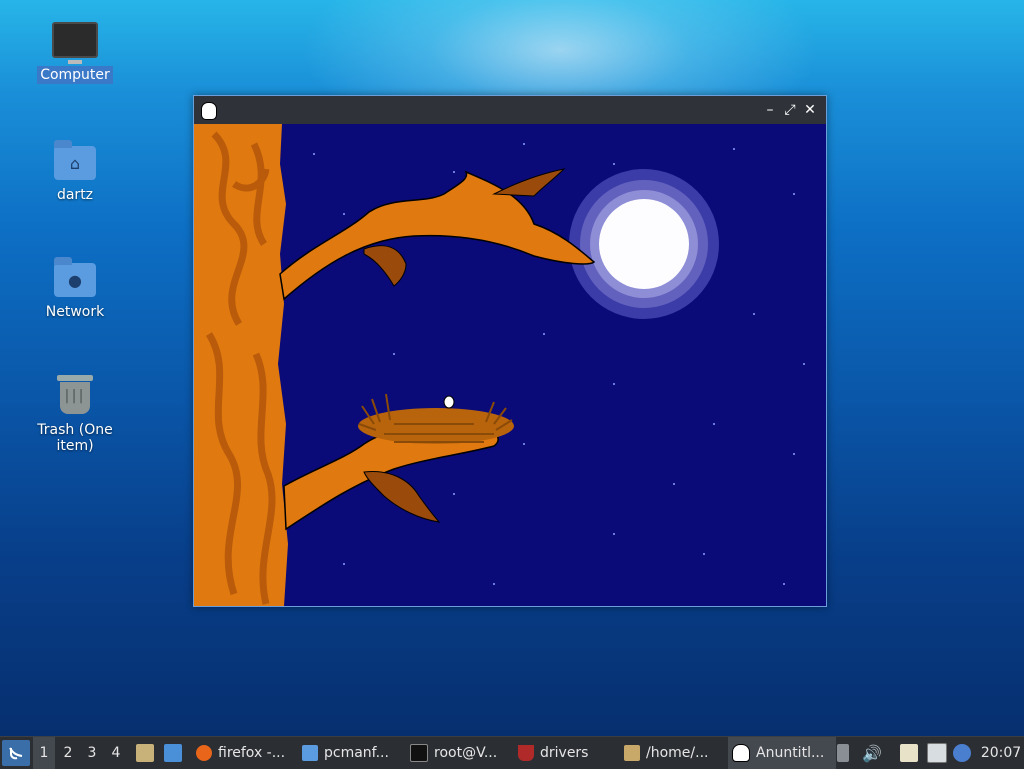 Image resolution: width=1024 pixels, height=769 pixels. I want to click on minimize-button: –, so click(770, 110).